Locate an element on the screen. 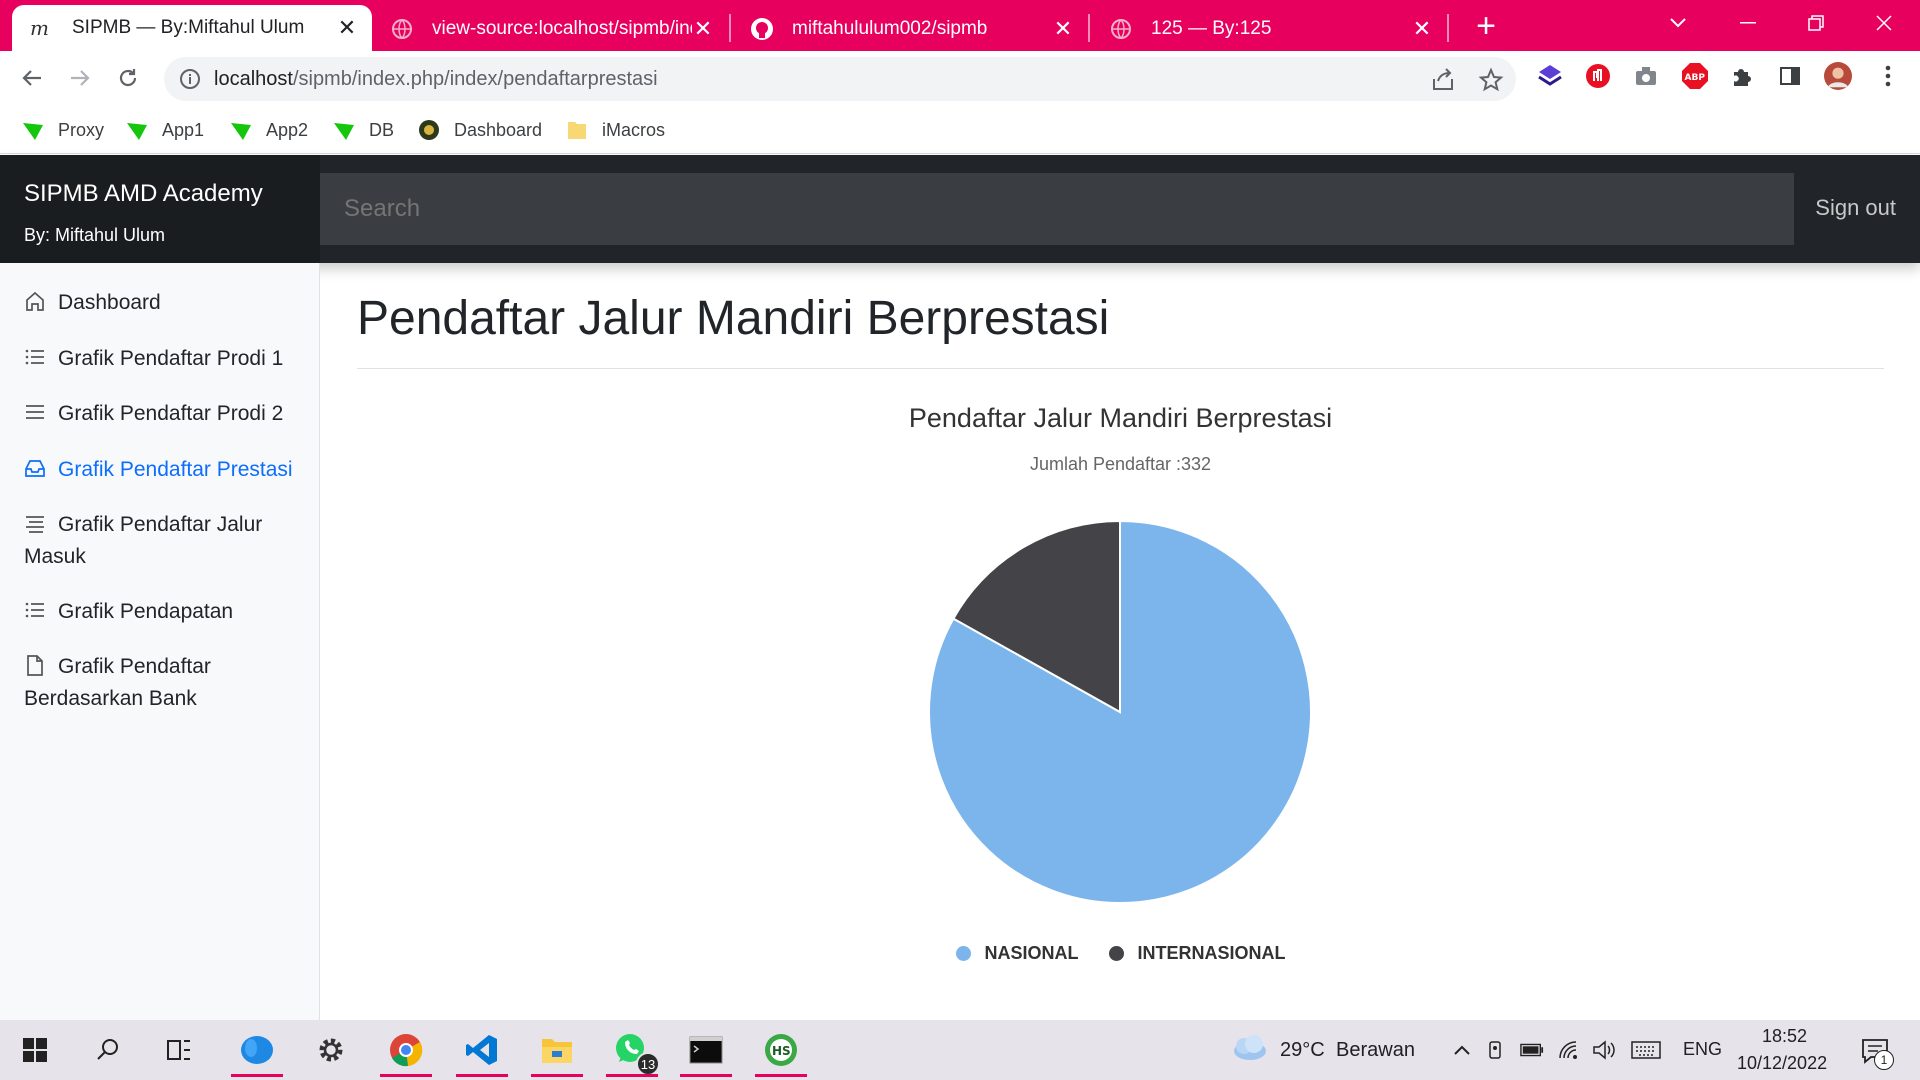 This screenshot has width=1920, height=1080. sidebar-item-jalur-masuk: Grafik Pendaftar Jalur Masuk is located at coordinates (164, 541).